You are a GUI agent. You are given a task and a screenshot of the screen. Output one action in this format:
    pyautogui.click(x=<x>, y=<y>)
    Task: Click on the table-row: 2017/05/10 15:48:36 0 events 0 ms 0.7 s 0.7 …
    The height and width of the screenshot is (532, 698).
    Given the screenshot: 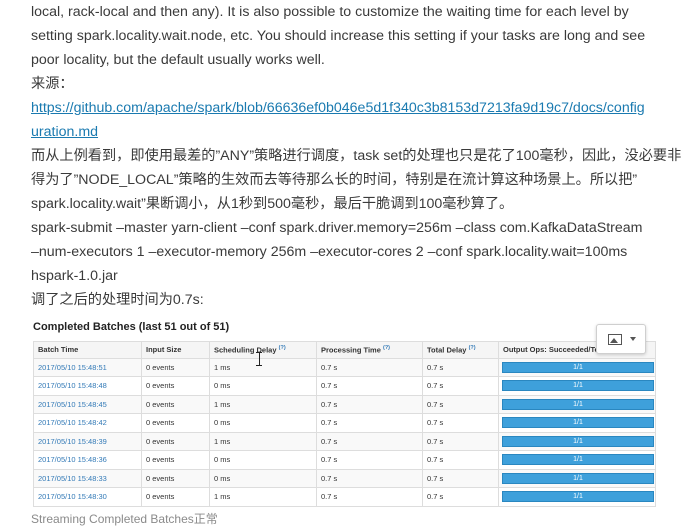 What is the action you would take?
    pyautogui.click(x=344, y=460)
    